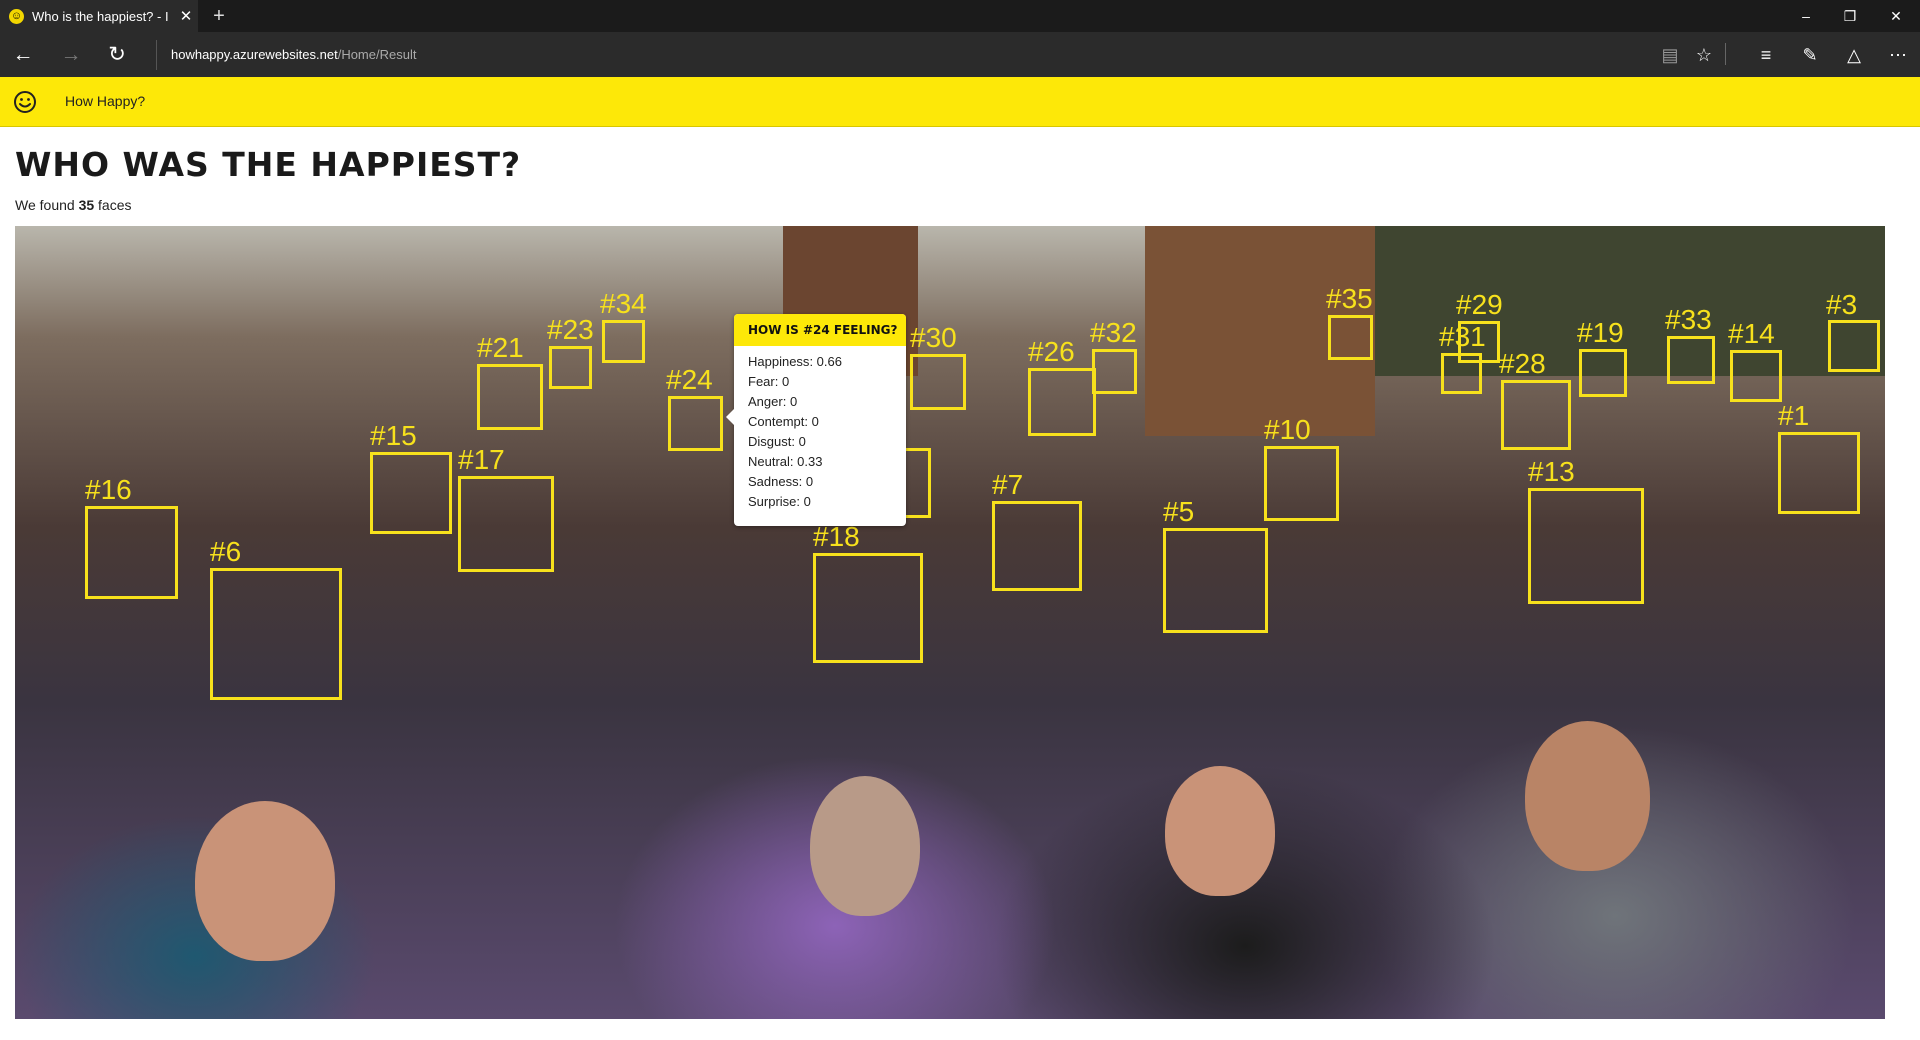  Describe the element at coordinates (1810, 55) in the screenshot. I see `web-note-icon: ✎` at that location.